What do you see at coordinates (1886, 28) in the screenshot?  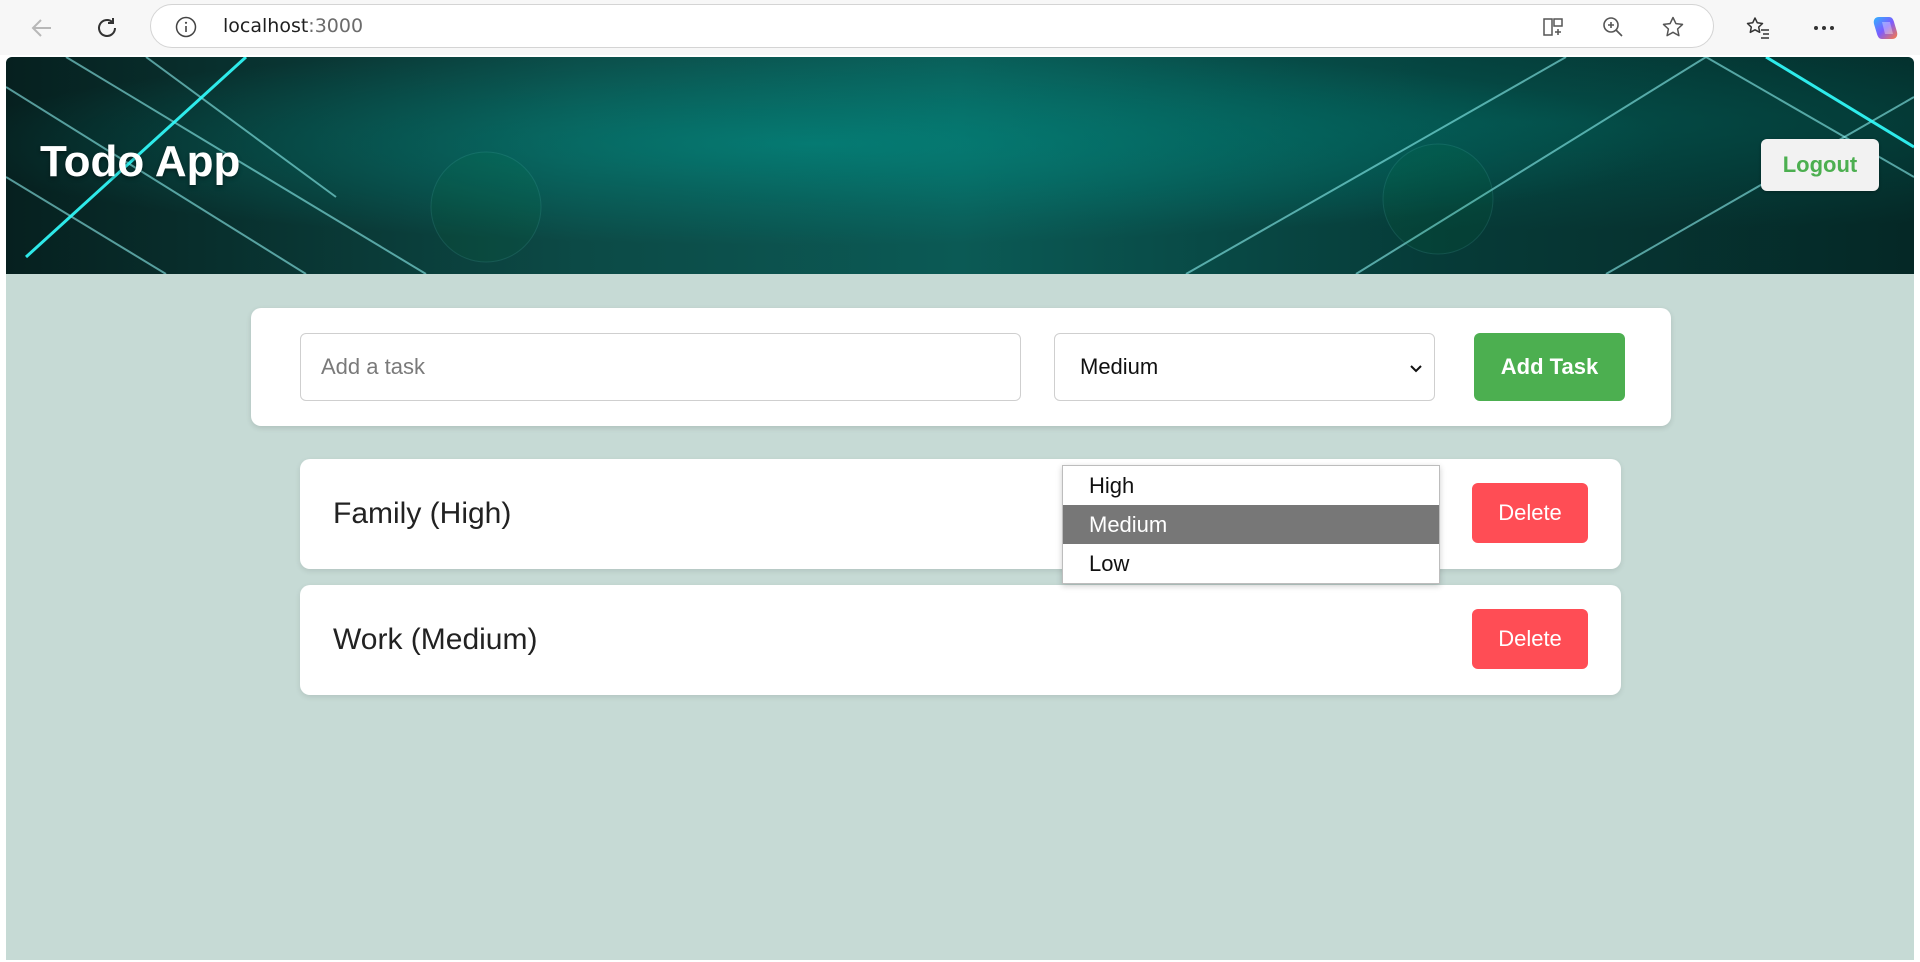 I see `copilot-icon` at bounding box center [1886, 28].